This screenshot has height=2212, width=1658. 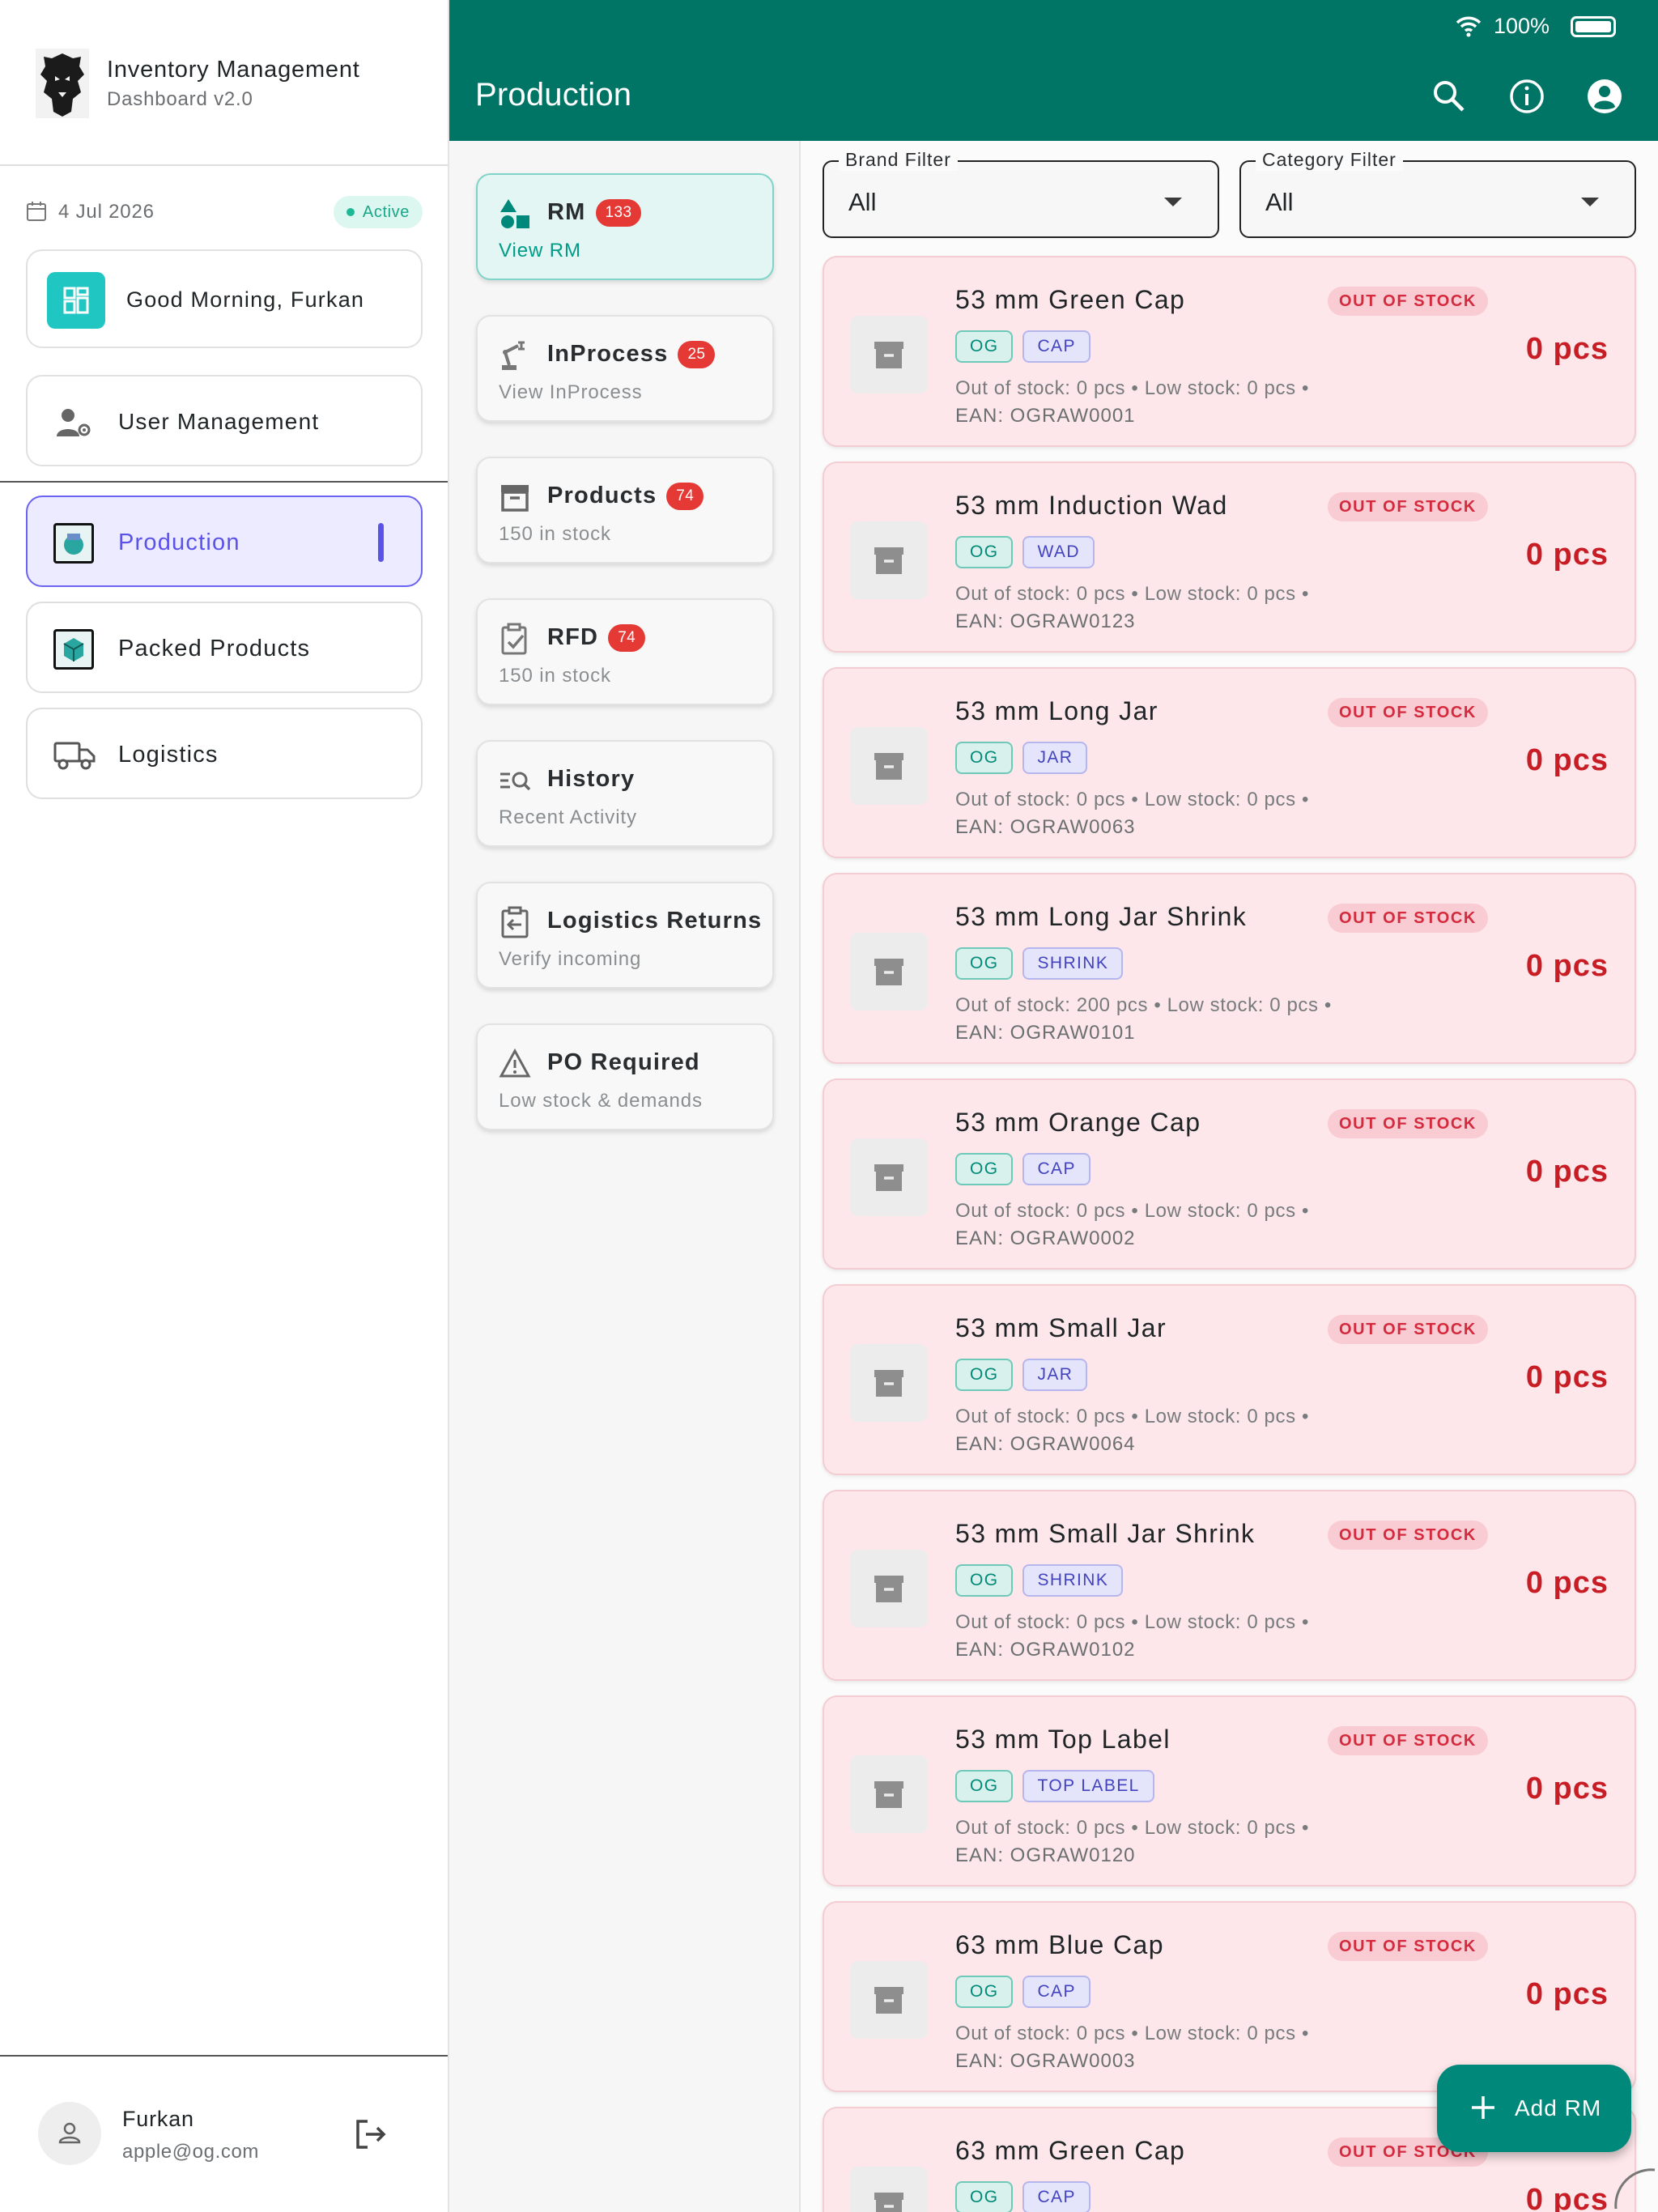 What do you see at coordinates (1437, 194) in the screenshot?
I see `category-filter-dropdown: Category Filter All` at bounding box center [1437, 194].